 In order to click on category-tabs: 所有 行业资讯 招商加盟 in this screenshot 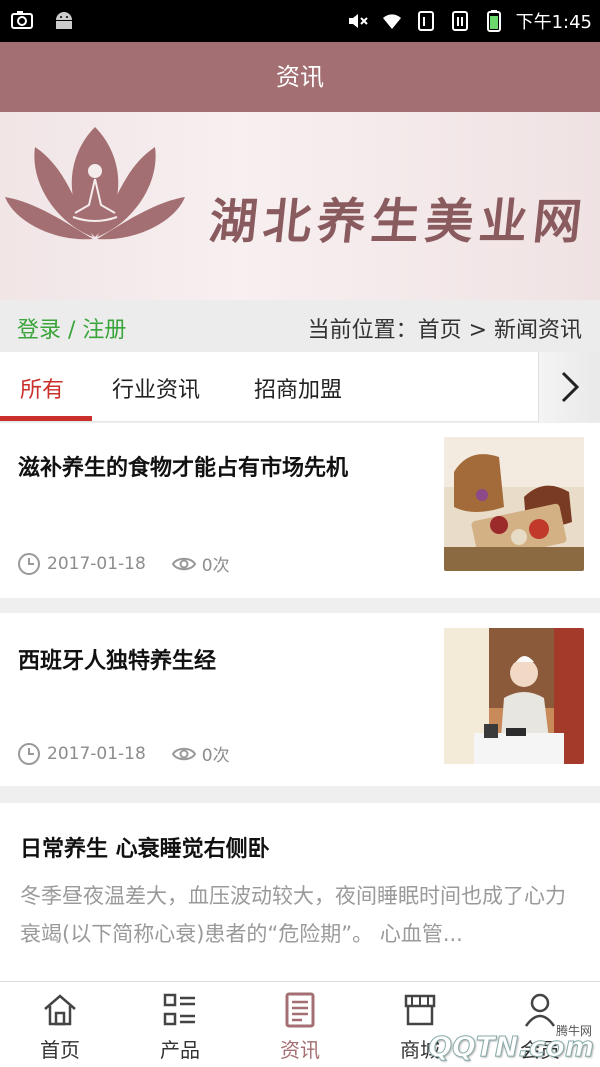, I will do `click(300, 387)`.